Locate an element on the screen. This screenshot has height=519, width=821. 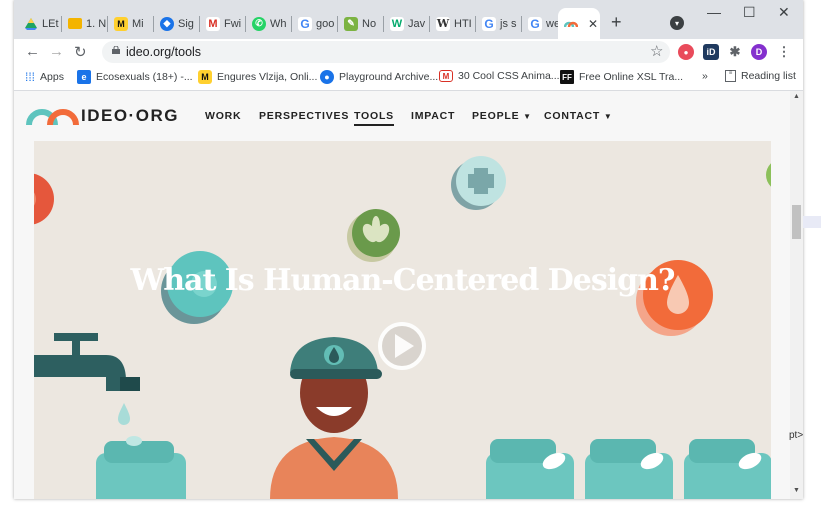
play-button-icon is located at coordinates (402, 346).